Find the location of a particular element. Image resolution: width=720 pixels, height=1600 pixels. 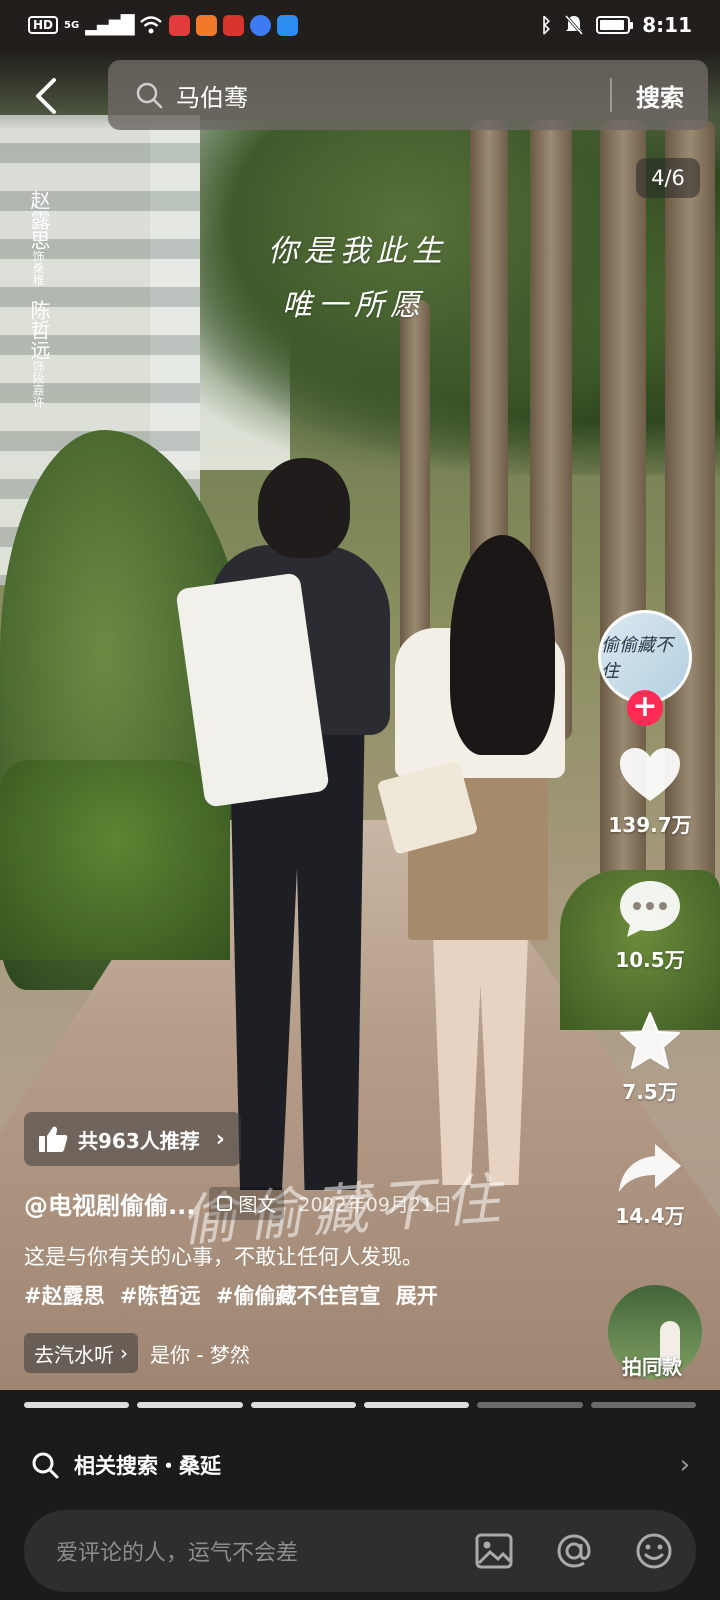

tree-trunk is located at coordinates (415, 480).